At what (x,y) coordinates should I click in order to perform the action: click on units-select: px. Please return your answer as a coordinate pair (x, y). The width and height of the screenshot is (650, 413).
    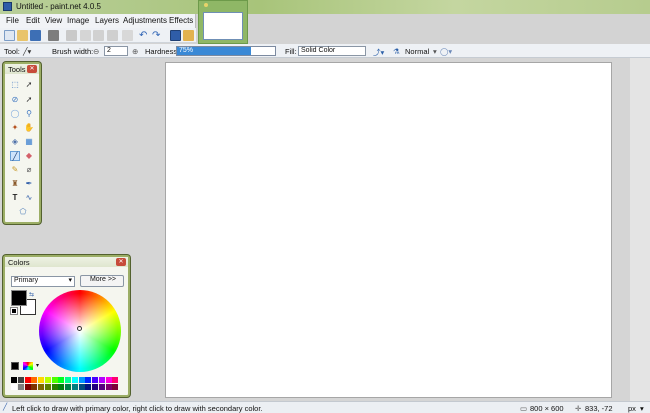
    Looking at the image, I should click on (632, 408).